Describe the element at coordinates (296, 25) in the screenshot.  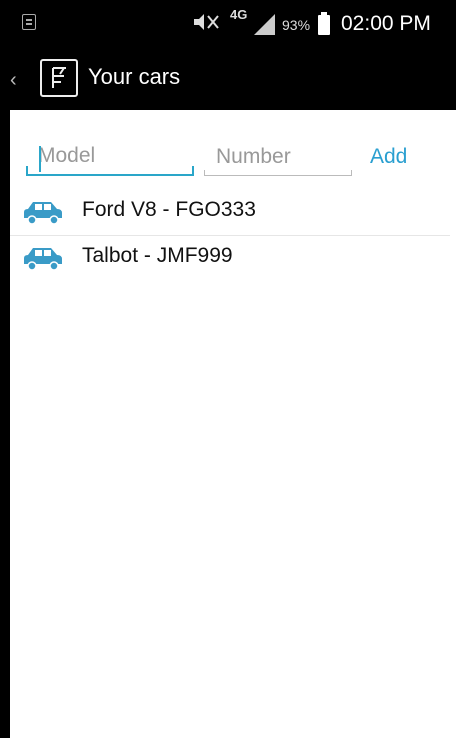
I see `battery-percent: 93%` at that location.